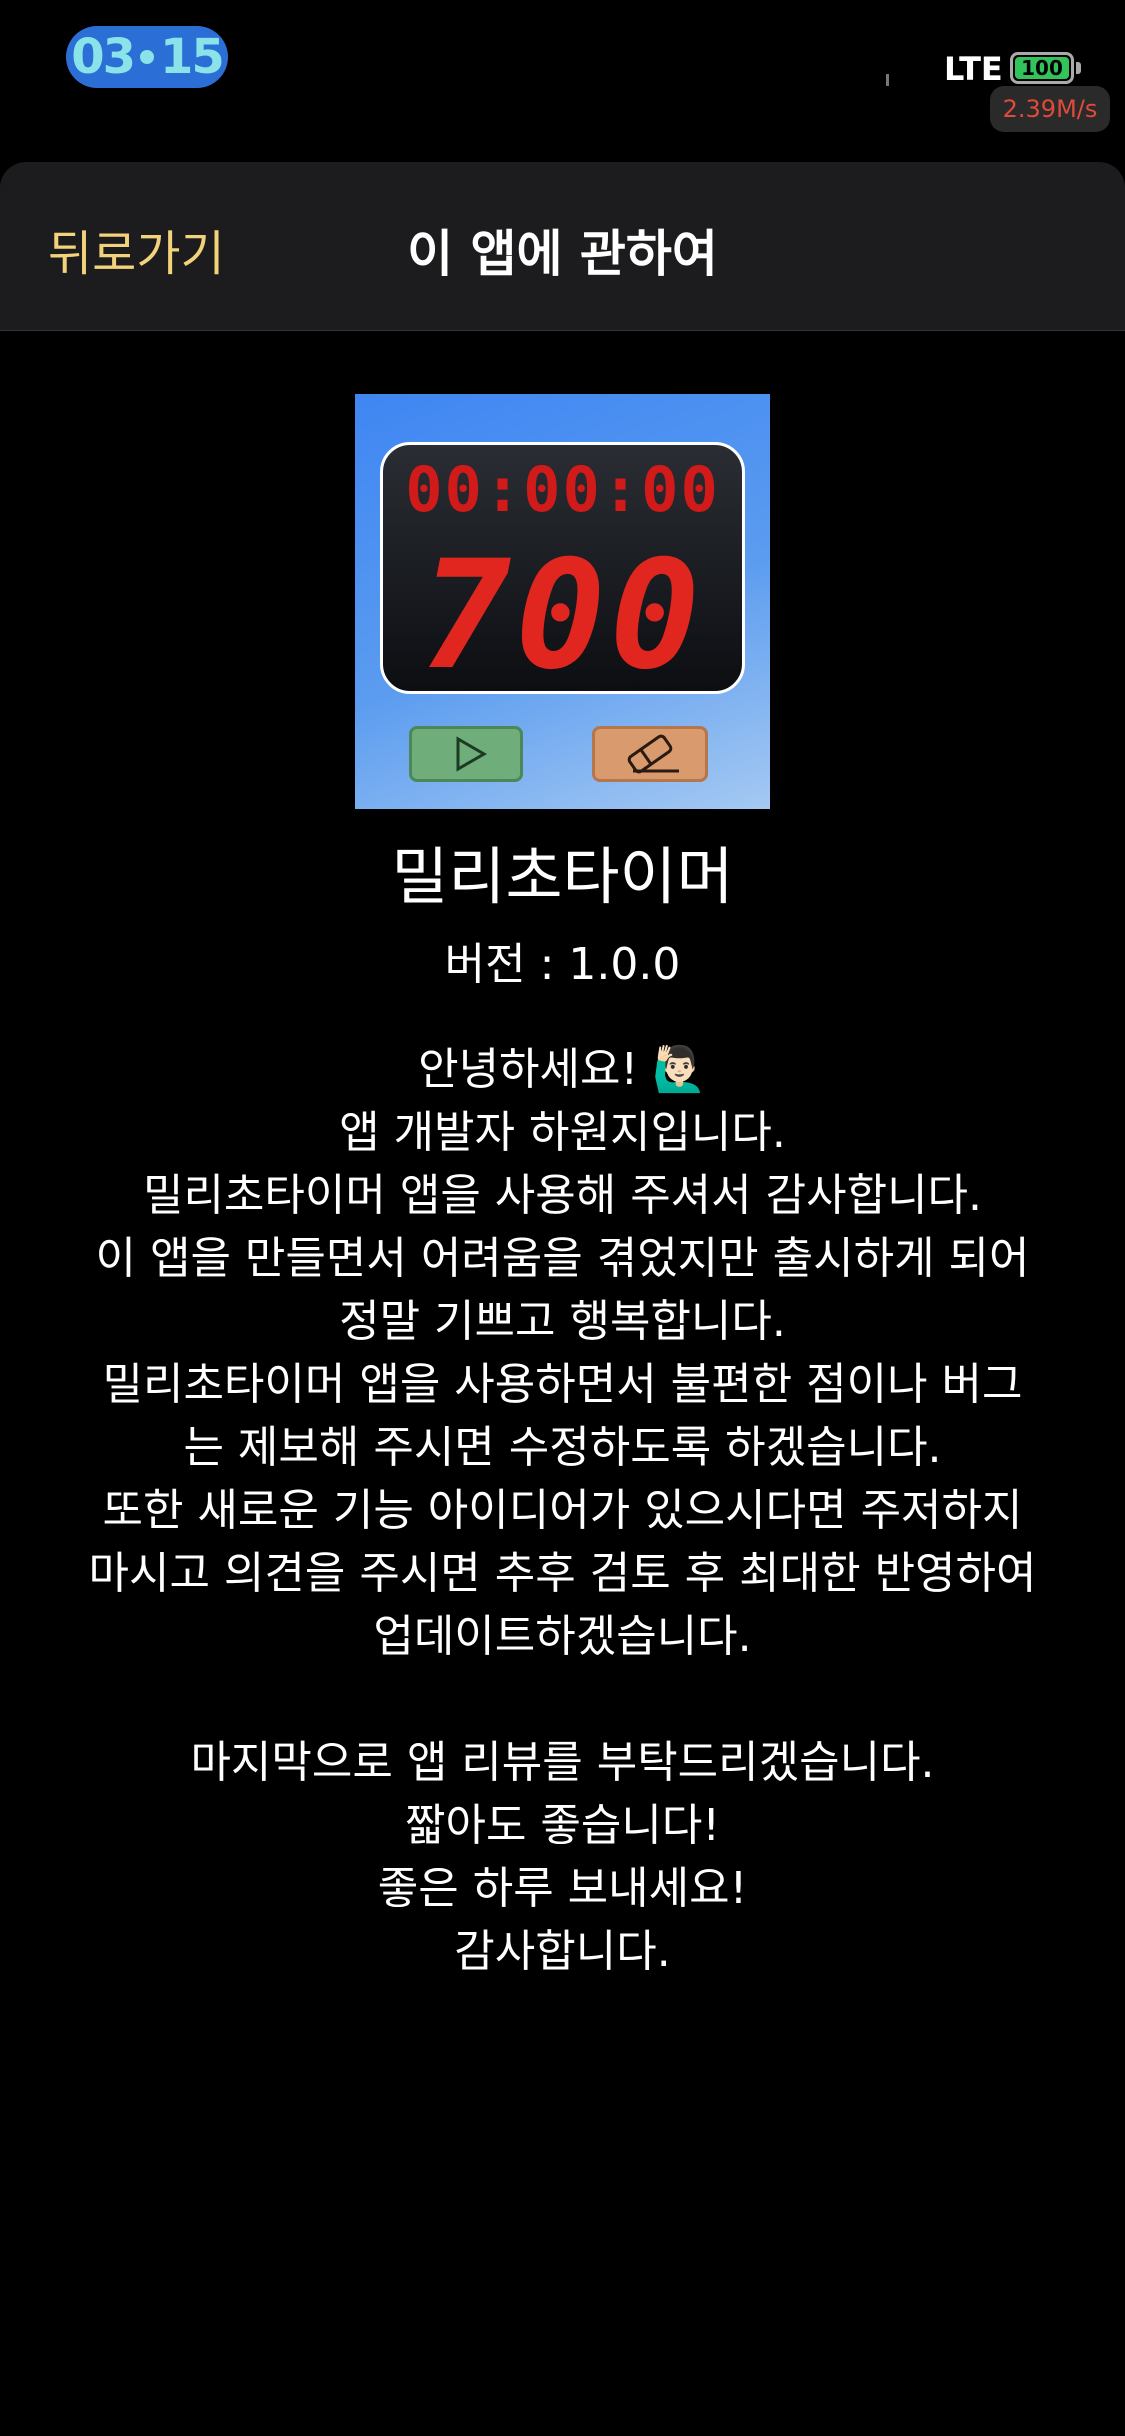  I want to click on message-line: 앱 개발자 하원지입니다., so click(562, 1132).